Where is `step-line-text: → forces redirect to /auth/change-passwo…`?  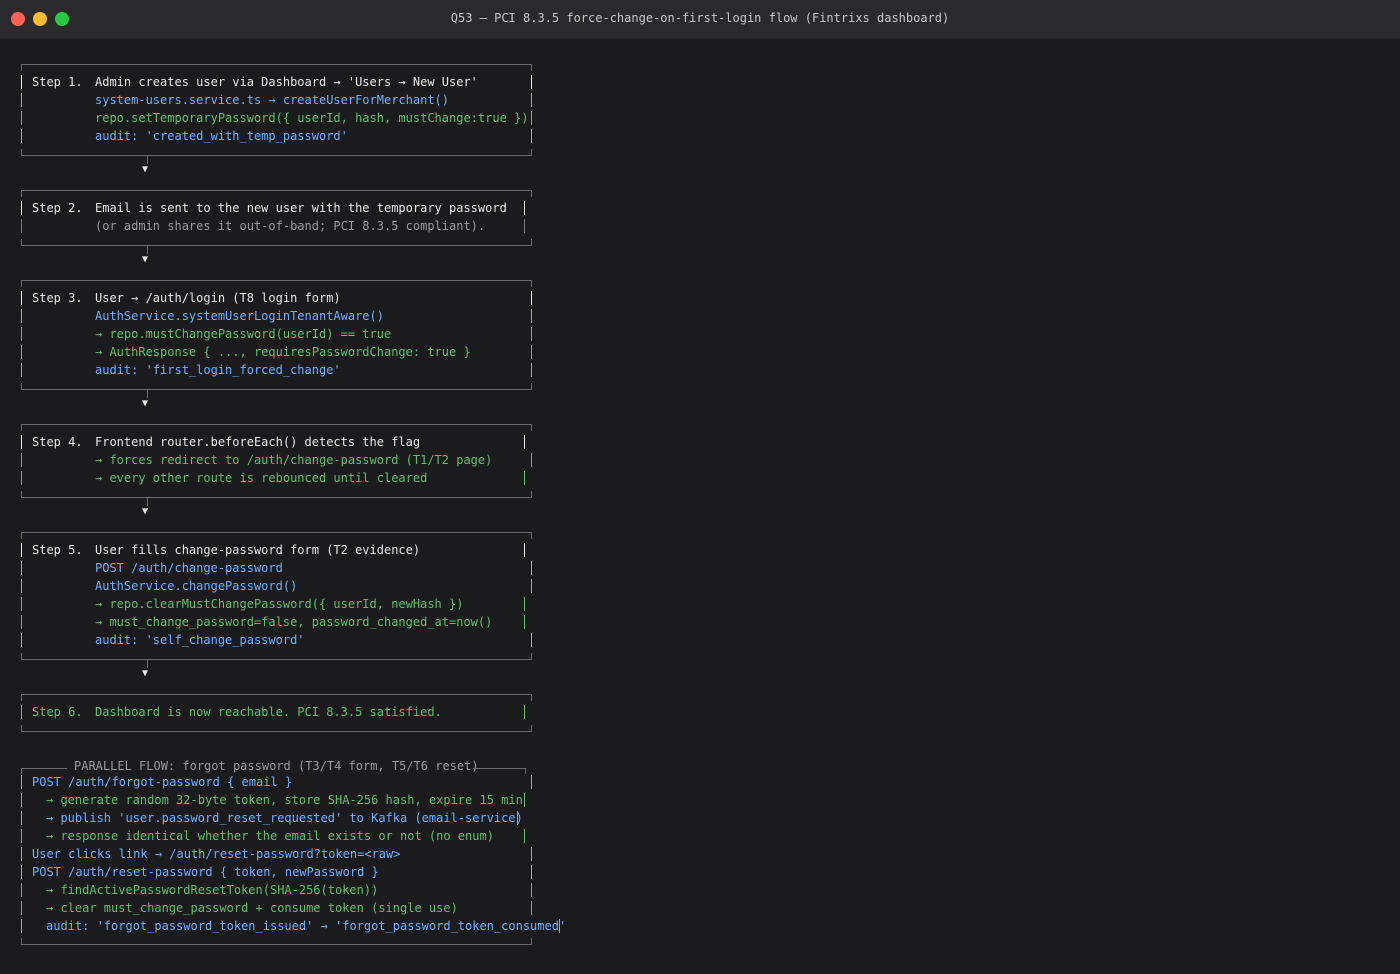
step-line-text: → forces redirect to /auth/change-passwo… is located at coordinates (262, 460).